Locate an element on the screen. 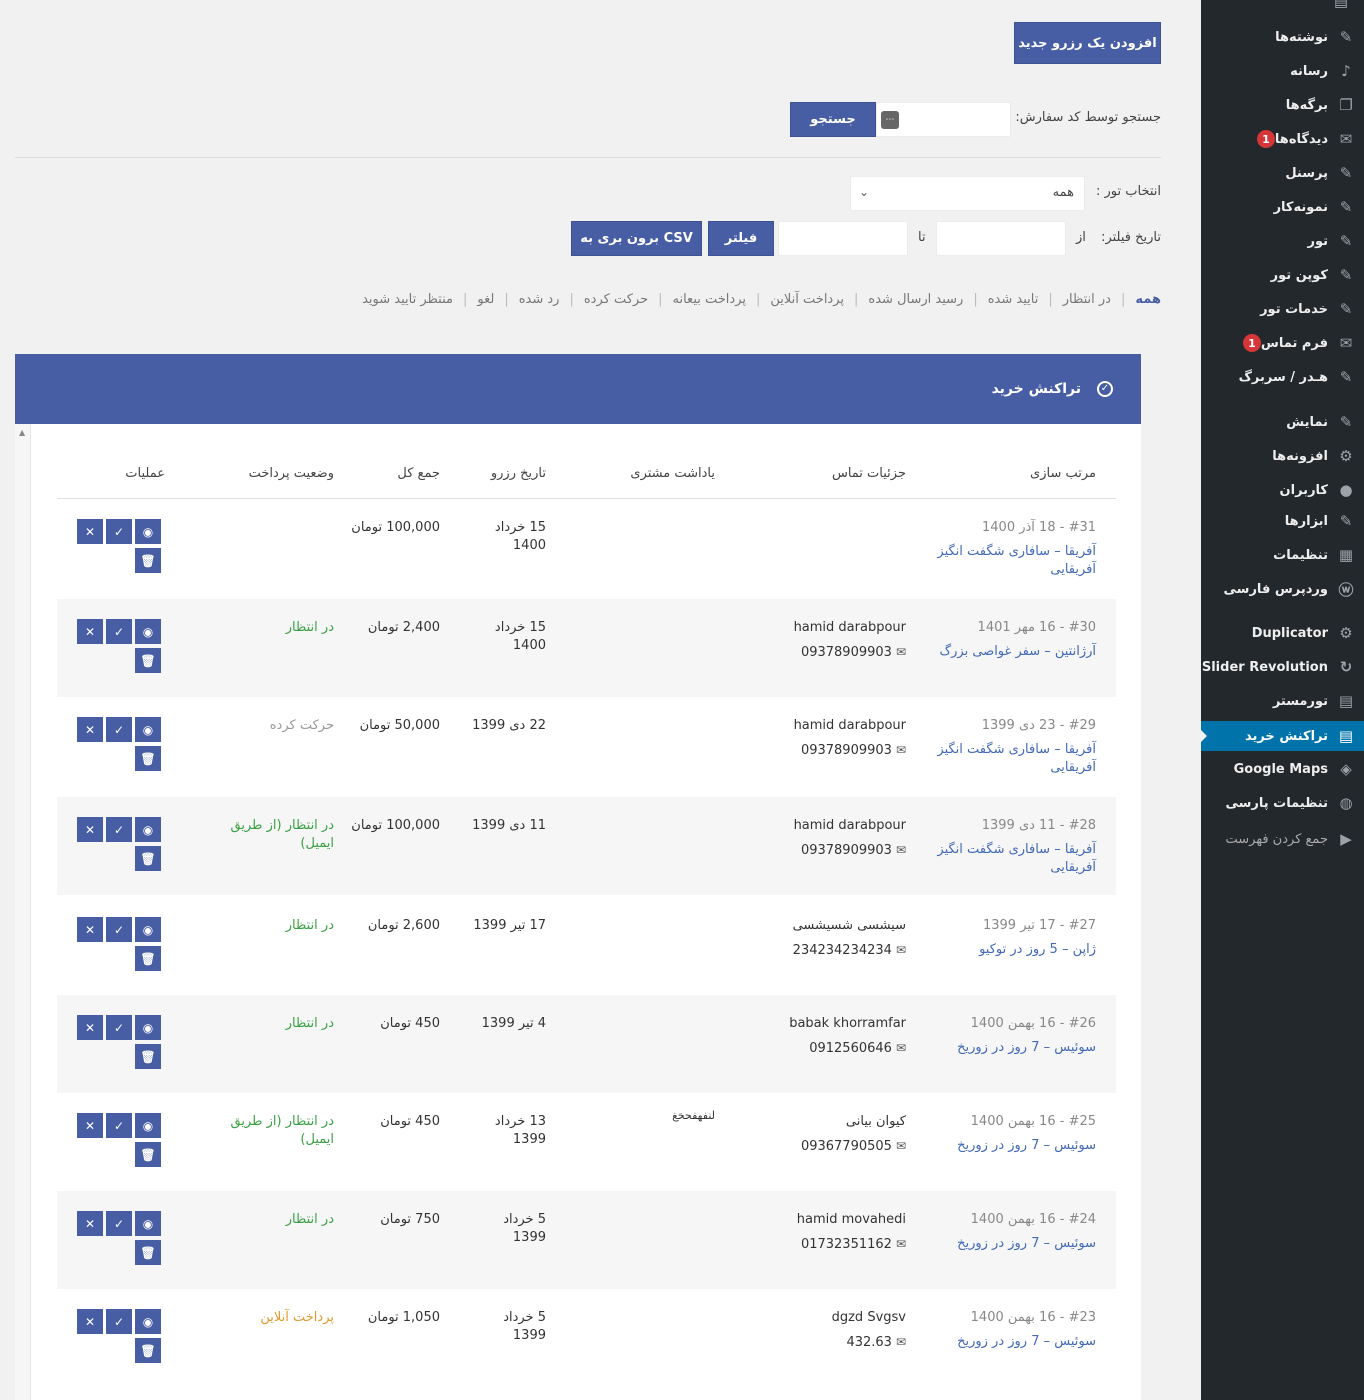  sidebar-item: Duplicator ⚙ is located at coordinates (1278, 633).